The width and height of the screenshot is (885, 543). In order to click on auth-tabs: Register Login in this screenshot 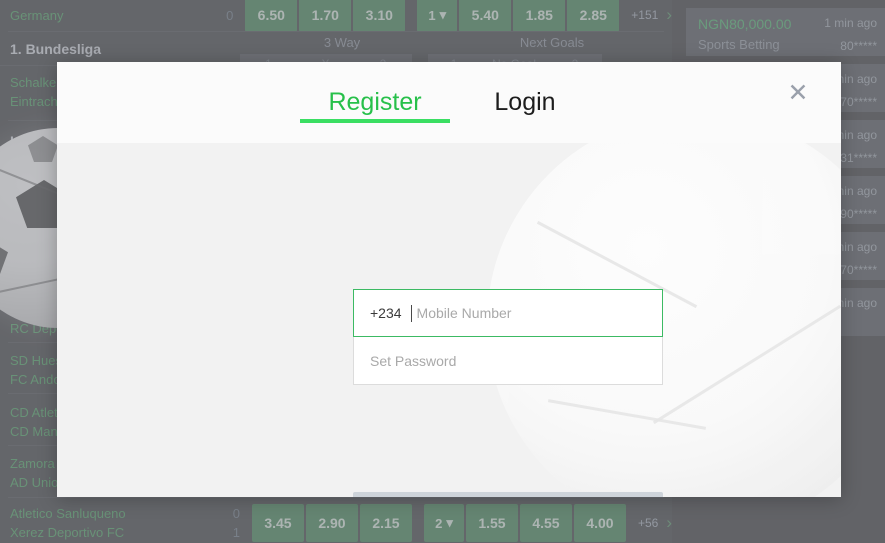, I will do `click(450, 102)`.